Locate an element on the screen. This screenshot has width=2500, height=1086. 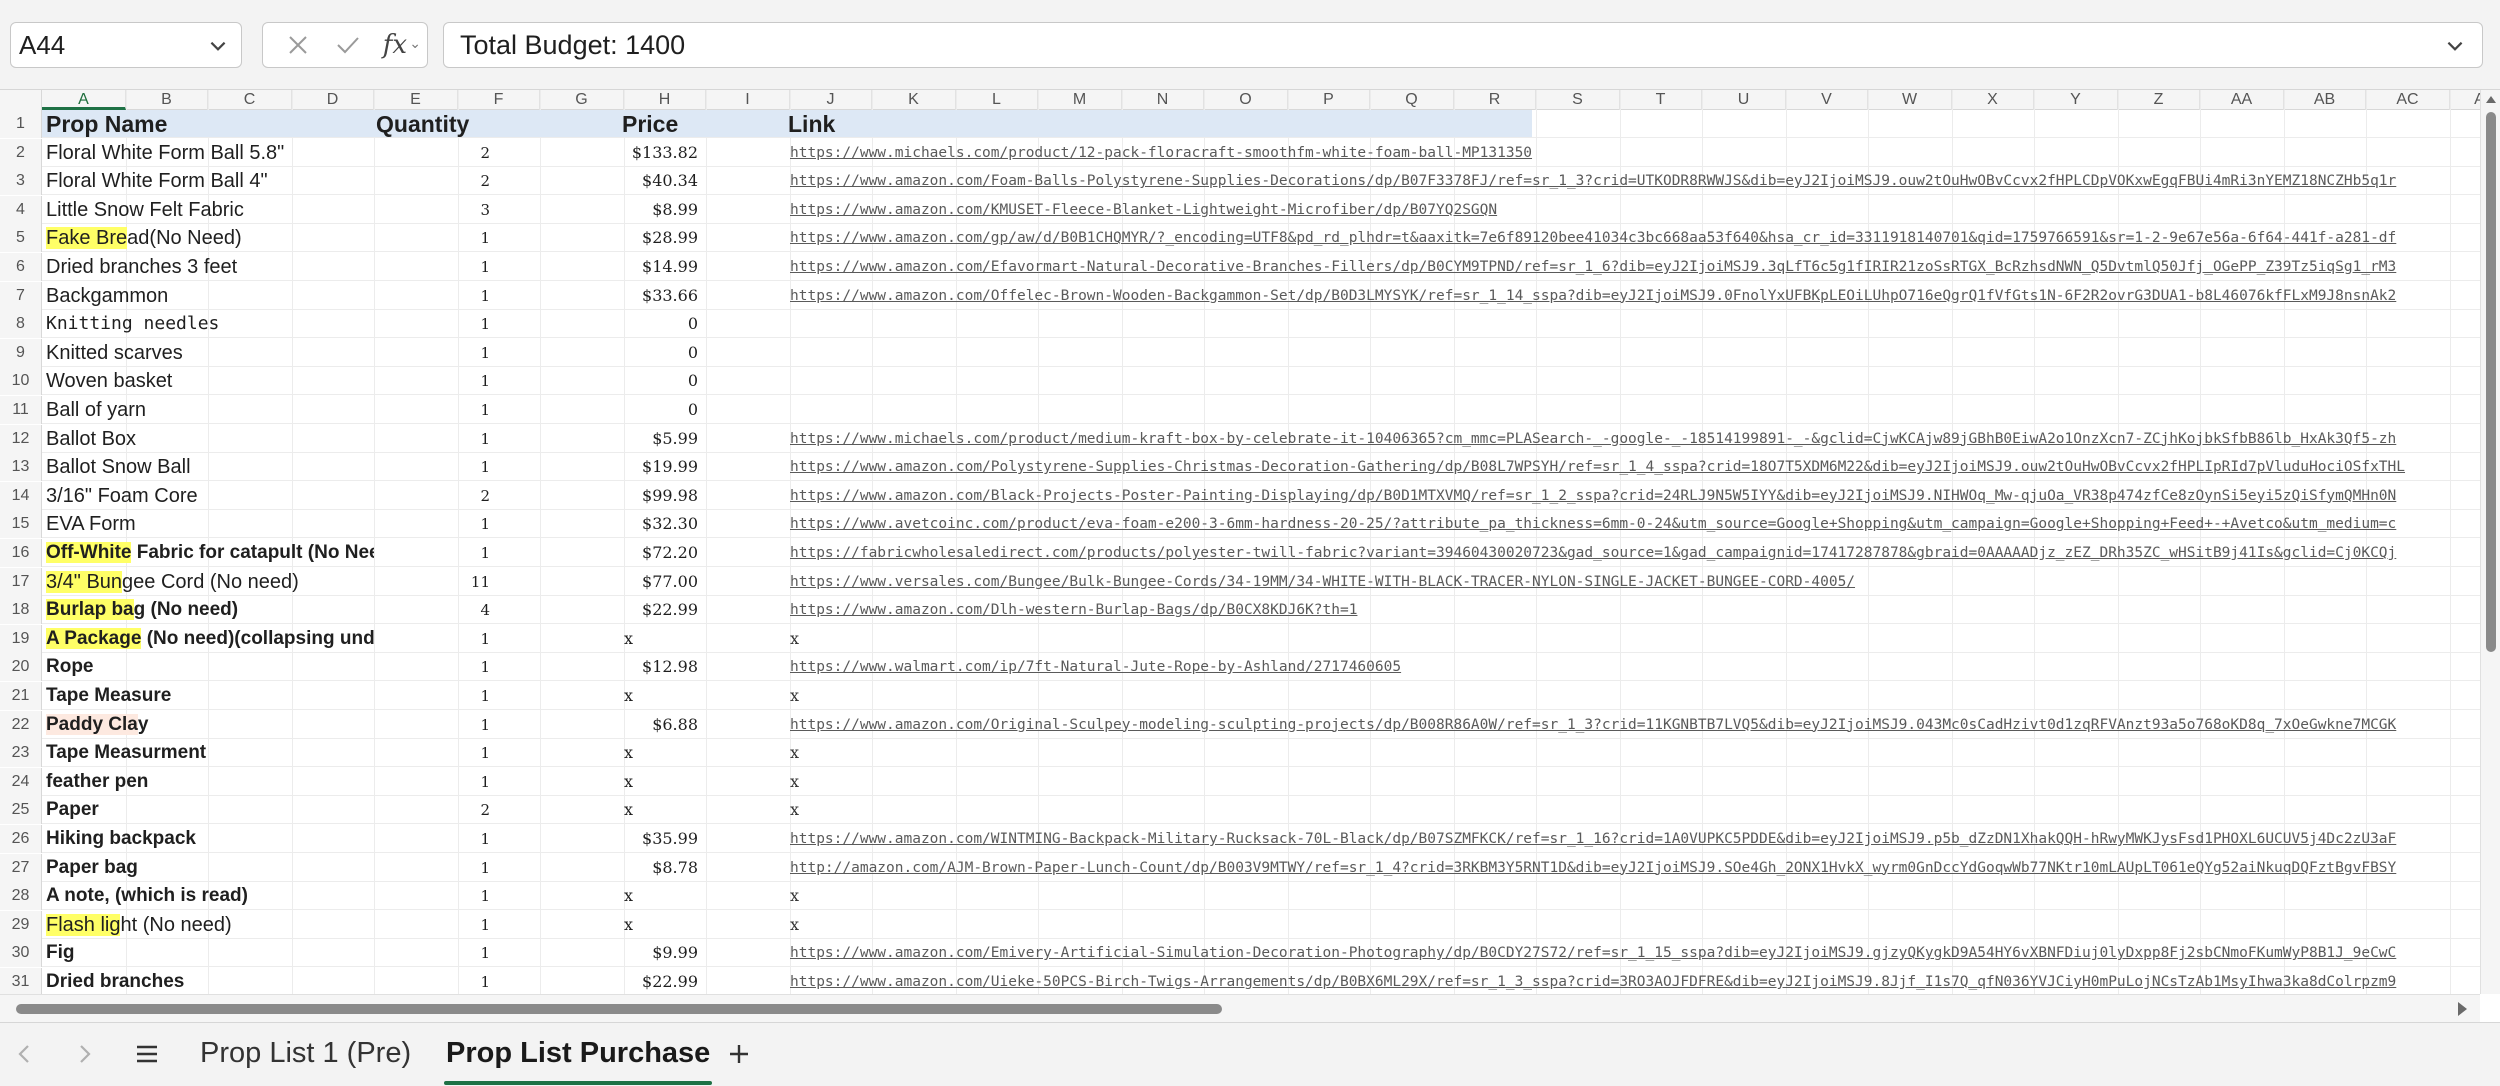
row-number: 12 is located at coordinates (21, 438).